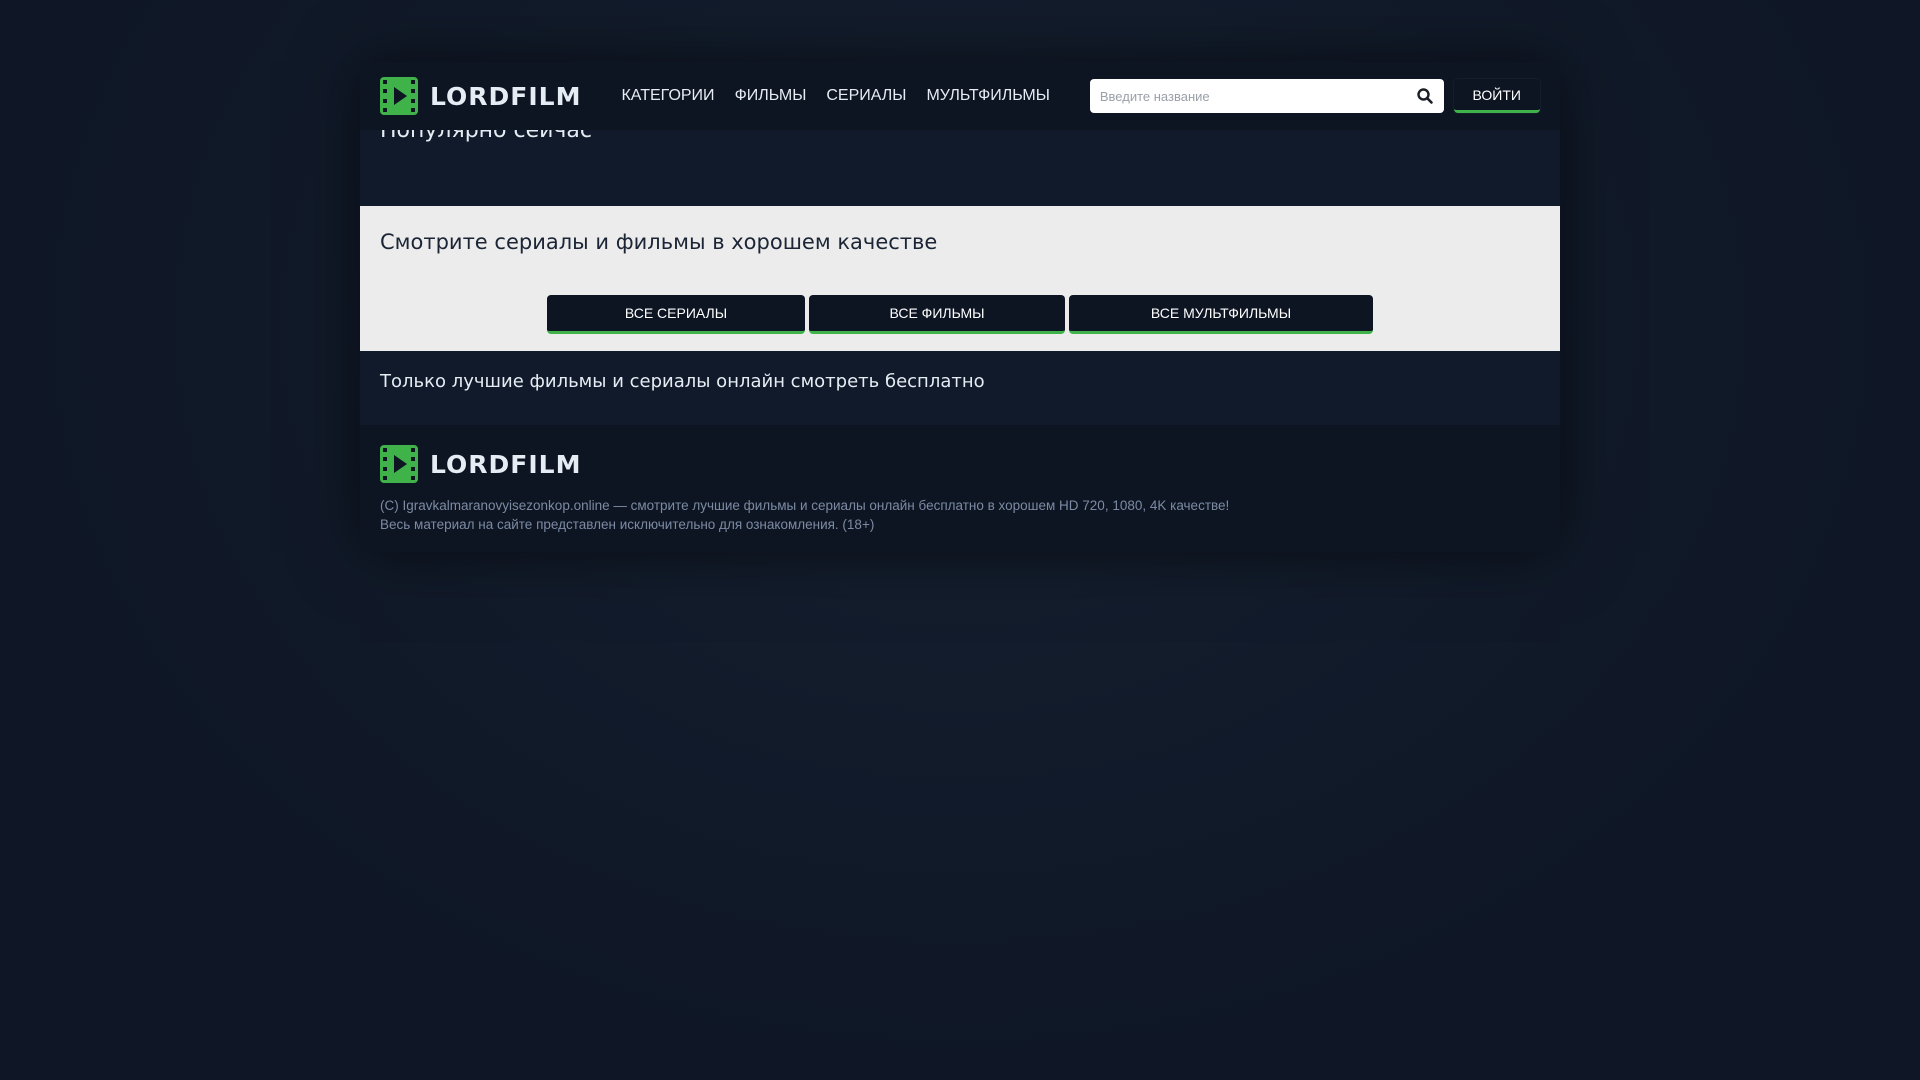 Image resolution: width=1920 pixels, height=1080 pixels. I want to click on header-logo: LORDFILM, so click(480, 96).